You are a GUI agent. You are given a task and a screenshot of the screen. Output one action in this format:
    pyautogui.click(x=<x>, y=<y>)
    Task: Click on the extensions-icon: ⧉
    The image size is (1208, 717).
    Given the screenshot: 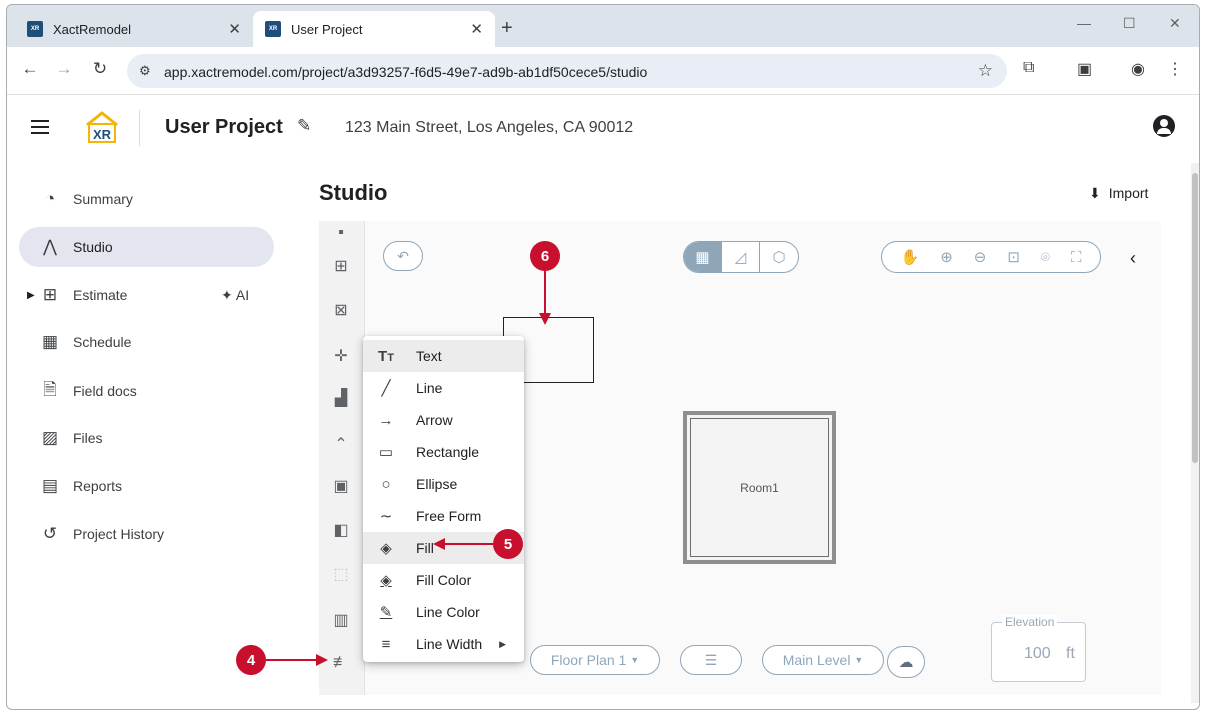 What is the action you would take?
    pyautogui.click(x=1028, y=68)
    